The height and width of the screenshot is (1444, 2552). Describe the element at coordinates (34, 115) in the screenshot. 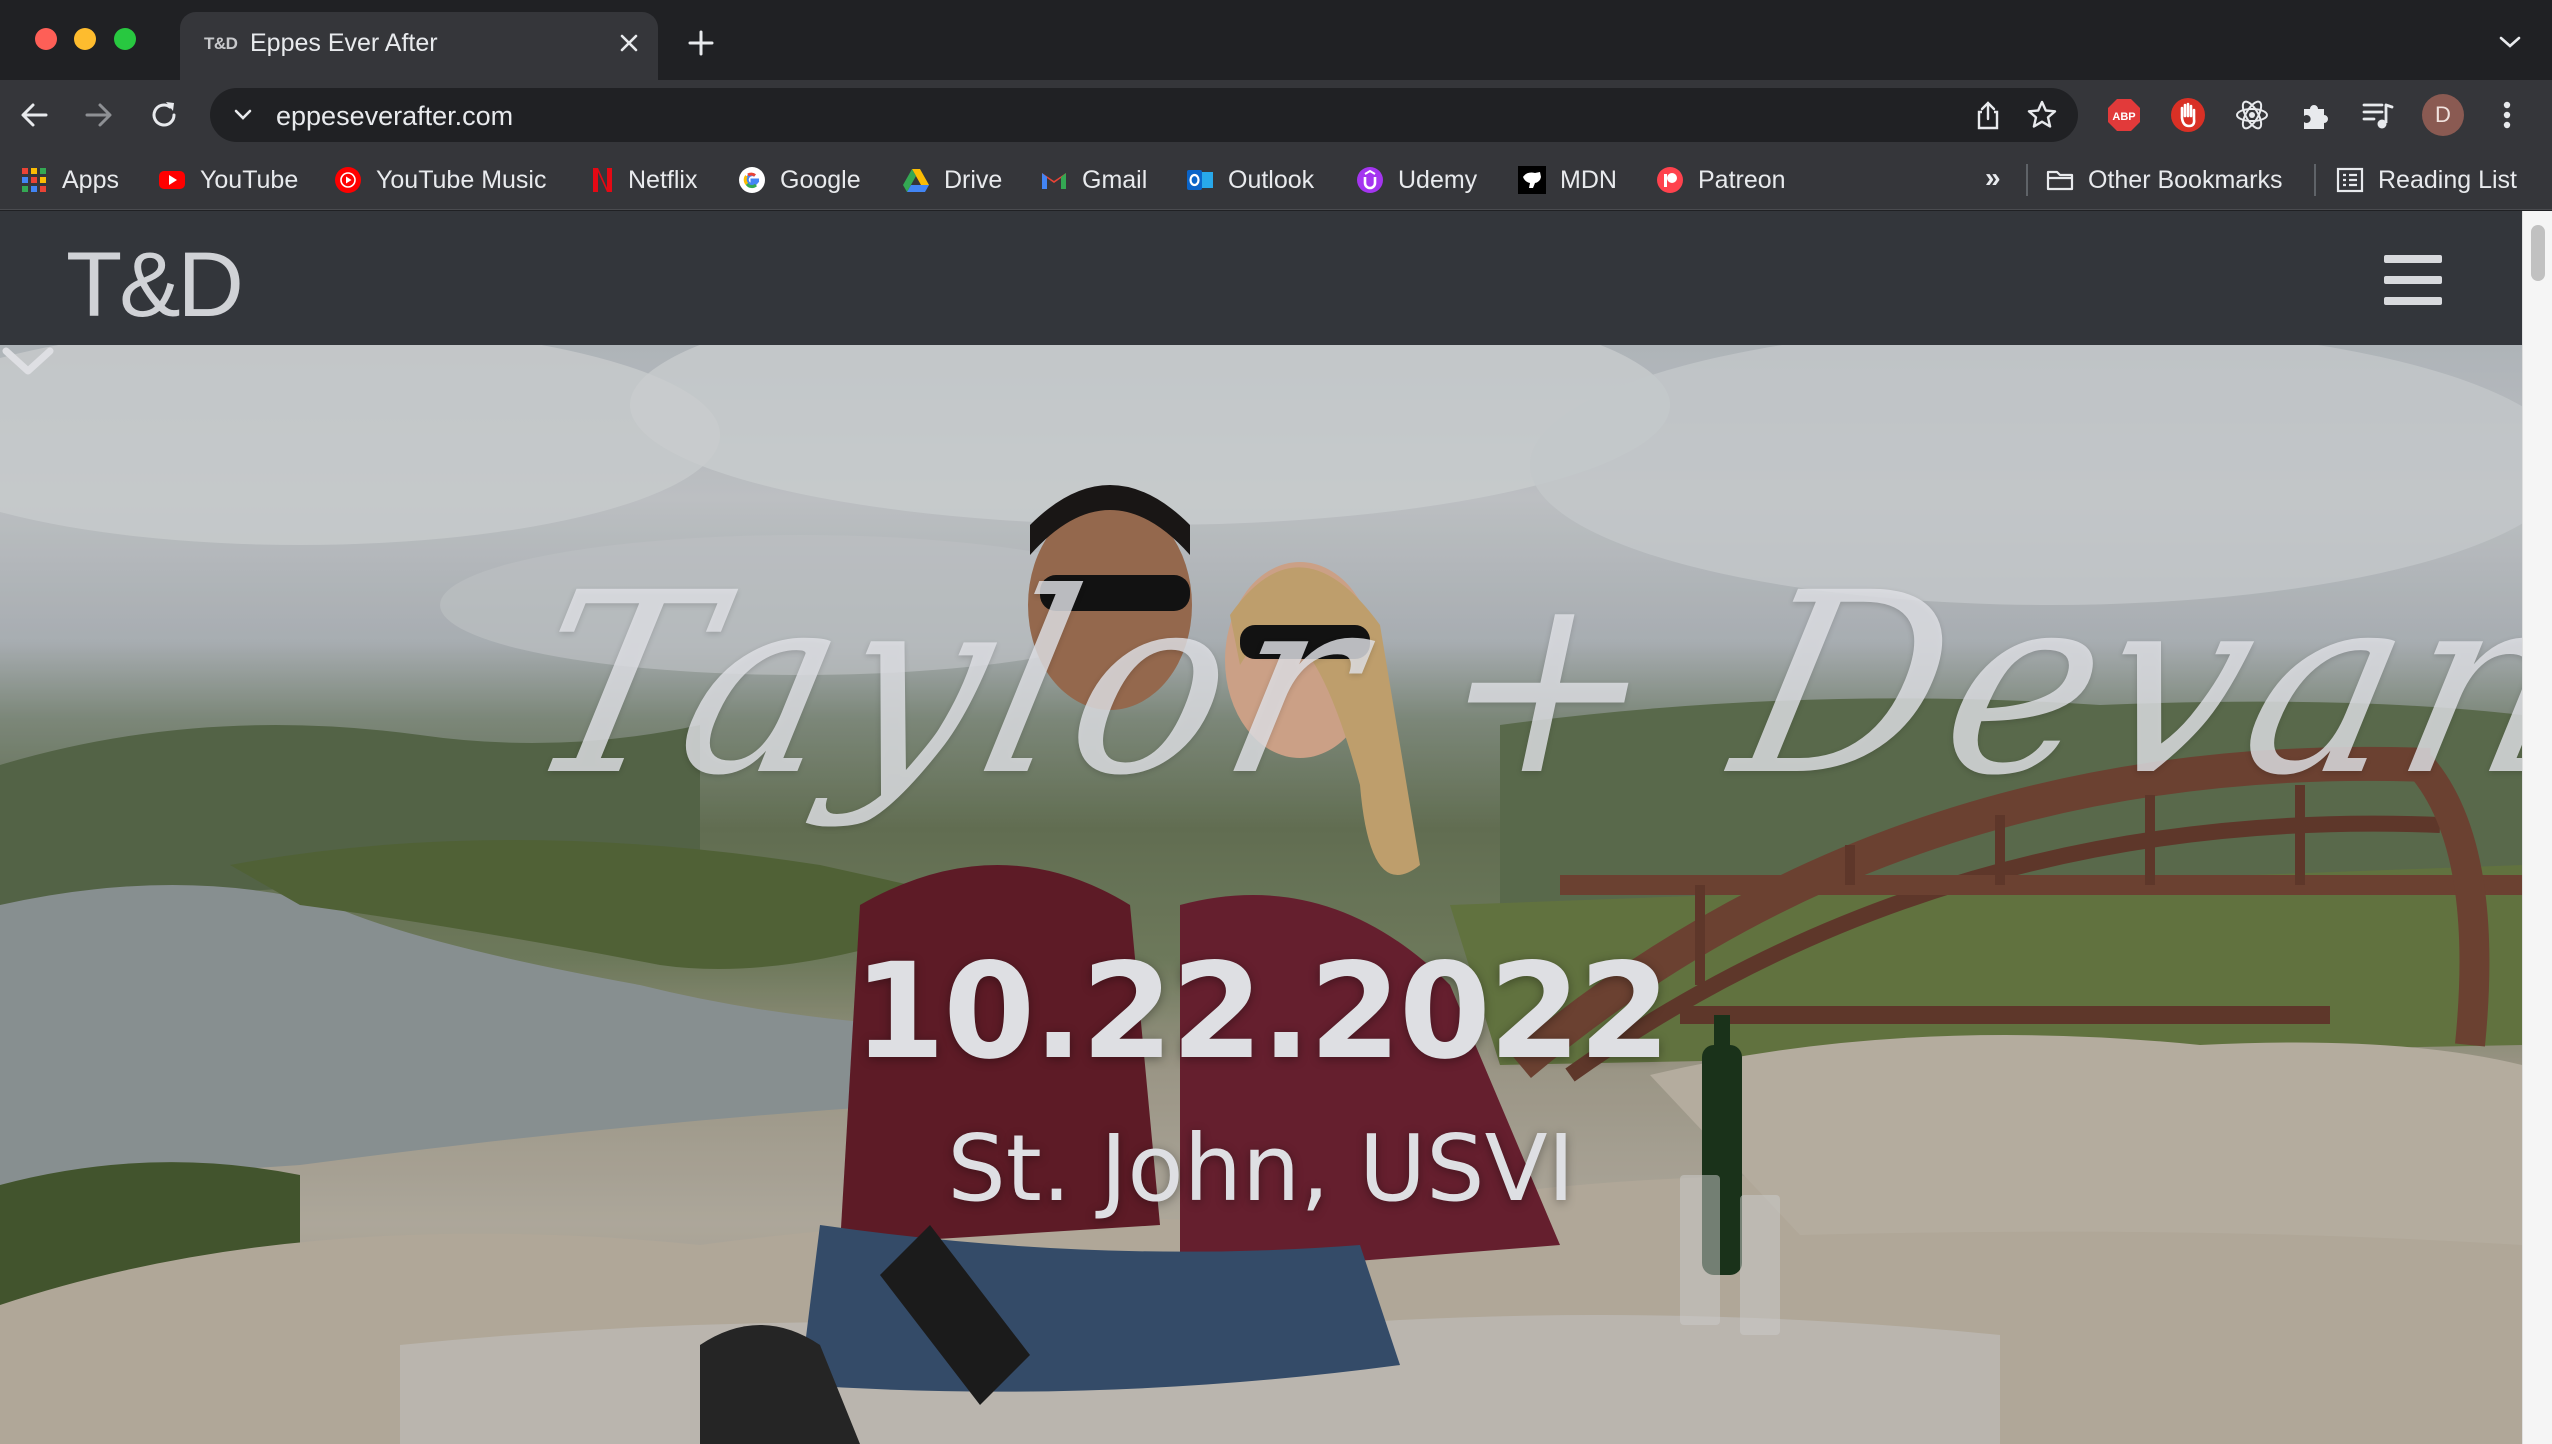

I see `back-arrow-icon` at that location.